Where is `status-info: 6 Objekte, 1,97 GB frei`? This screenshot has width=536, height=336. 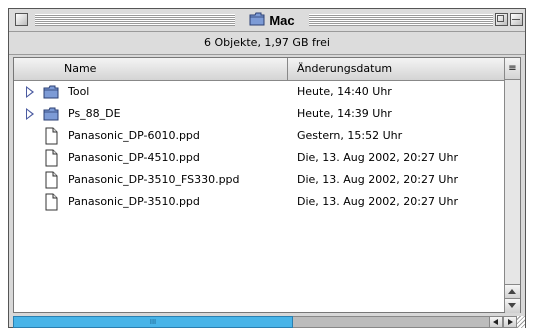
status-info: 6 Objekte, 1,97 GB frei is located at coordinates (267, 43).